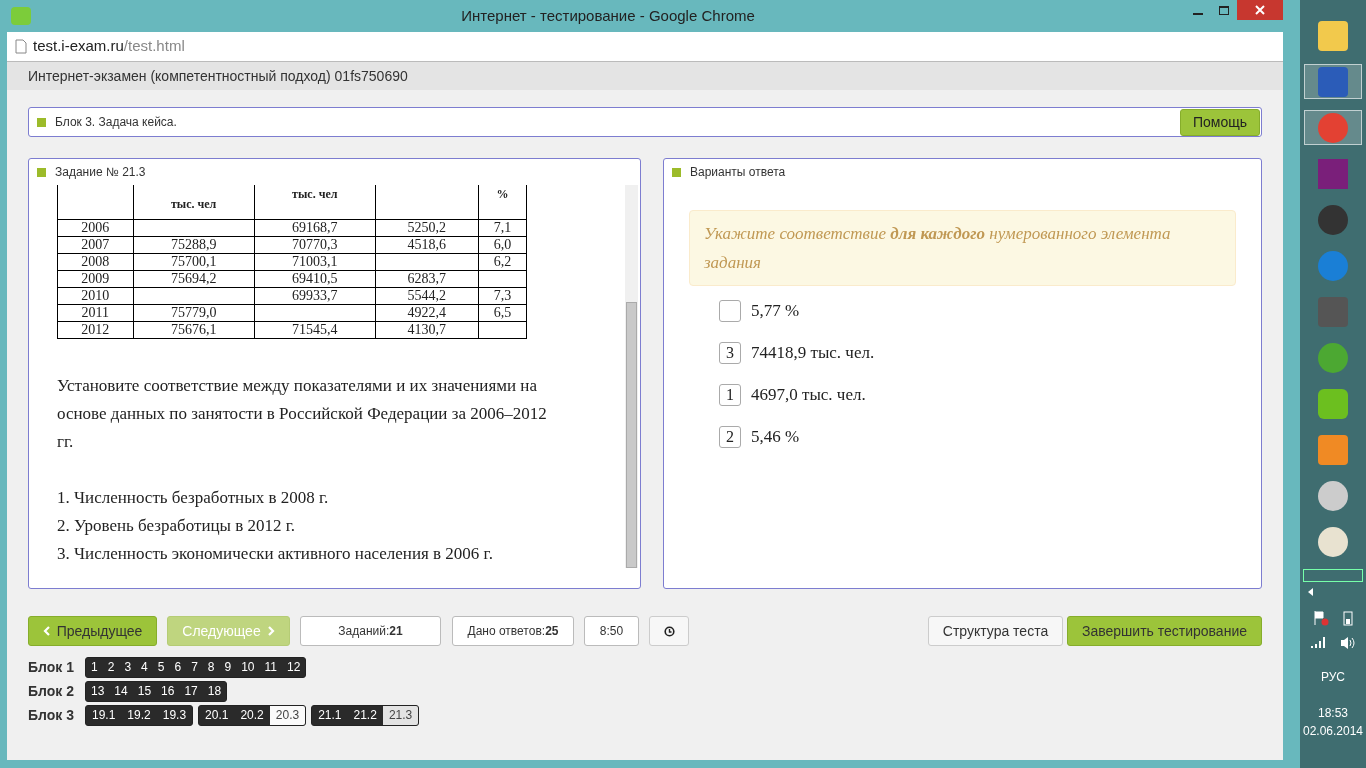  What do you see at coordinates (177, 525) in the screenshot?
I see `task-item: 2. Уровень безработицы в 2012 г.` at bounding box center [177, 525].